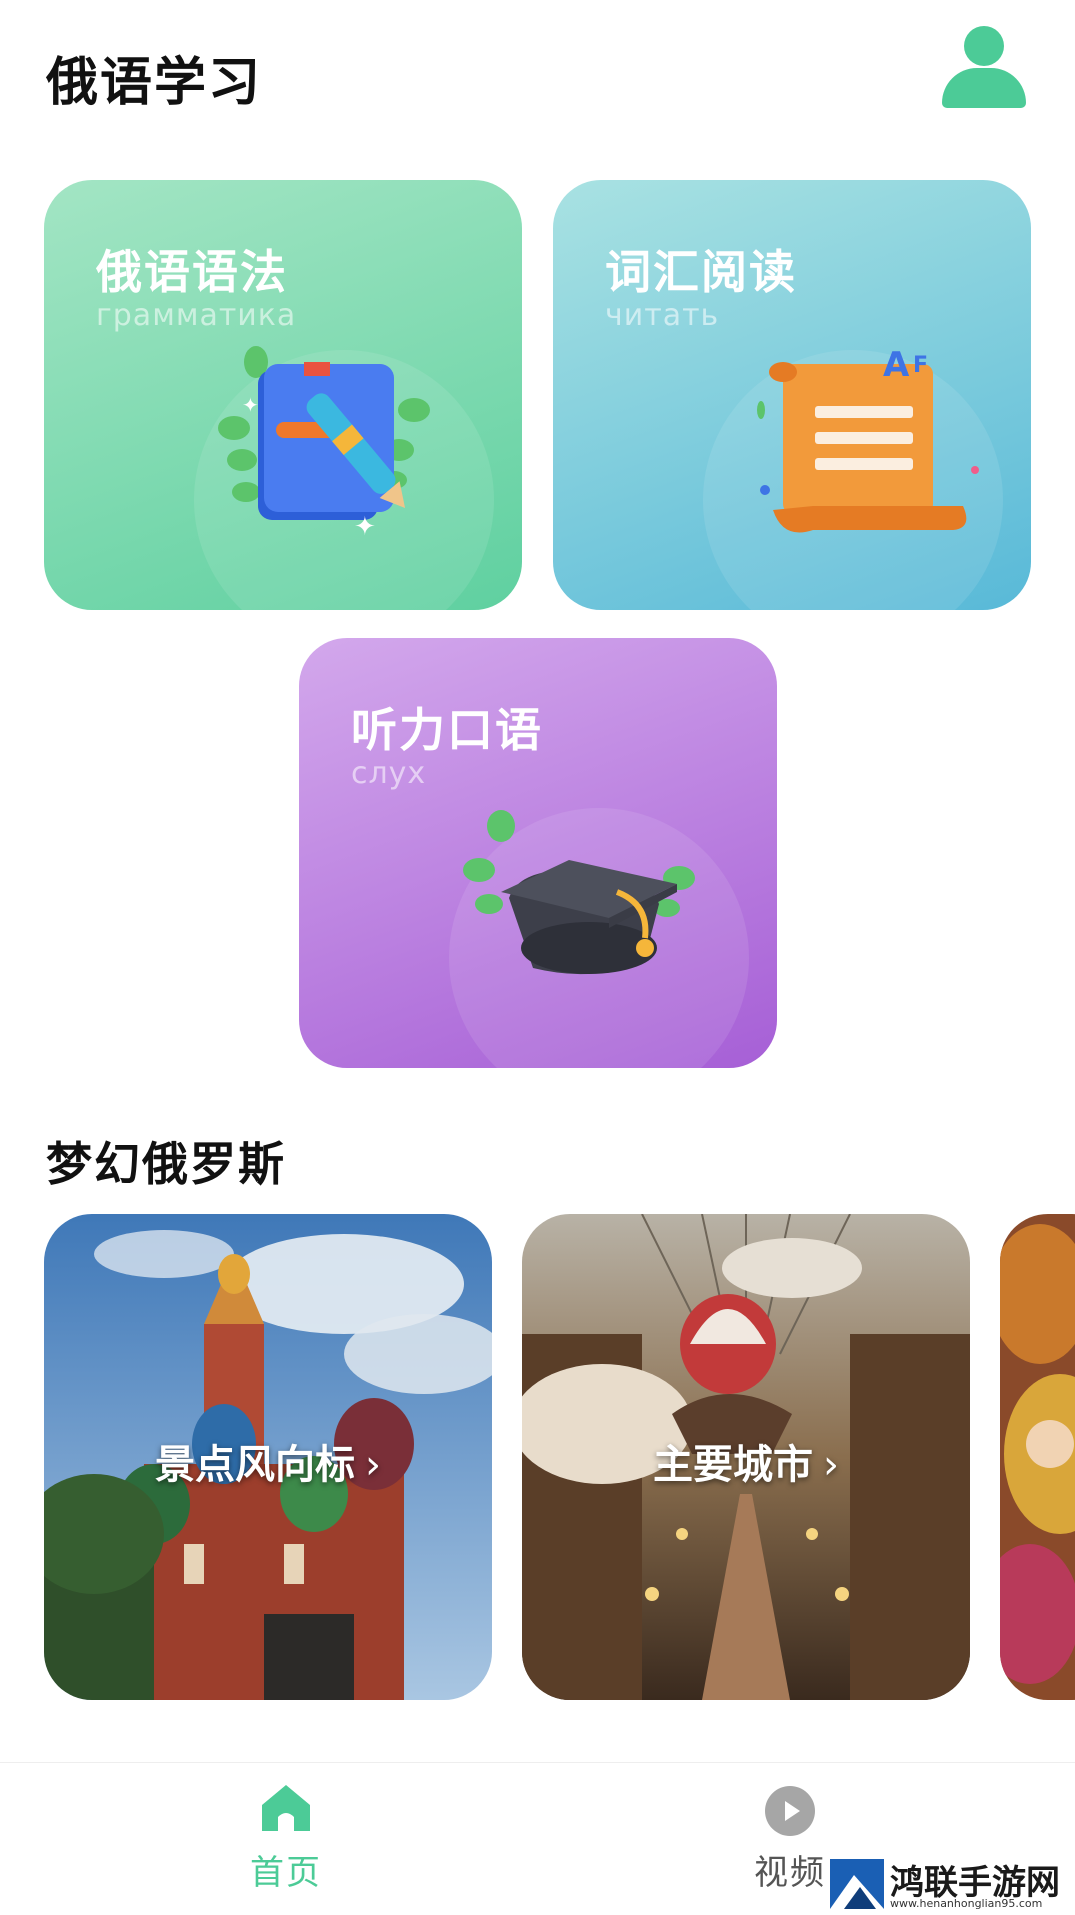  I want to click on svg-text: F, so click(920, 365).